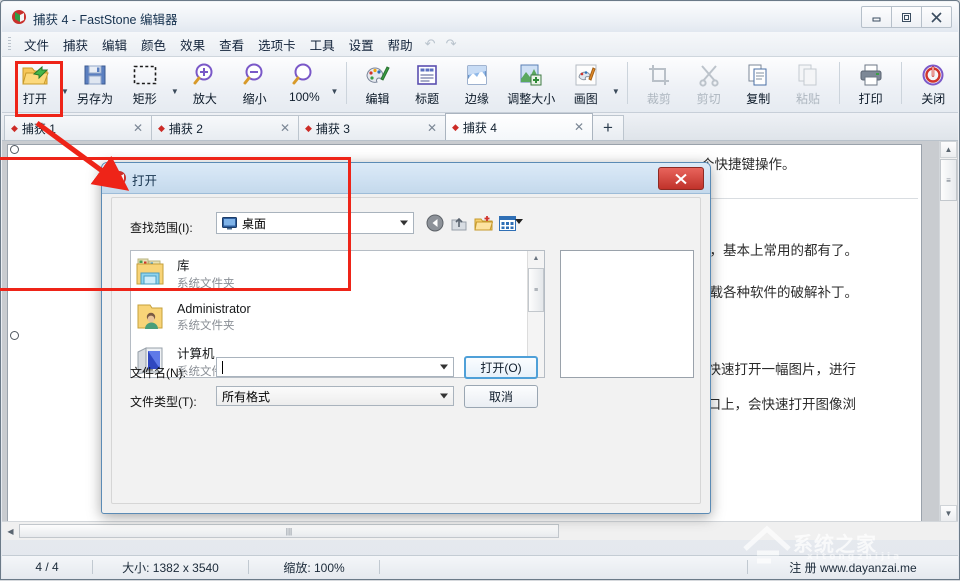  Describe the element at coordinates (536, 290) in the screenshot. I see `file-list-scroll-thumb: ≡` at that location.